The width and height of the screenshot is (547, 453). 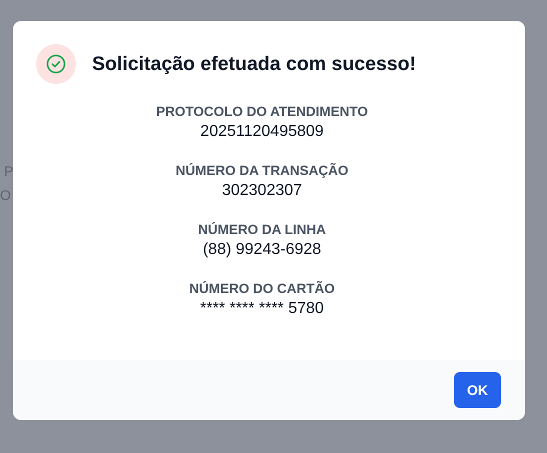 What do you see at coordinates (262, 191) in the screenshot?
I see `field-value: 302302307` at bounding box center [262, 191].